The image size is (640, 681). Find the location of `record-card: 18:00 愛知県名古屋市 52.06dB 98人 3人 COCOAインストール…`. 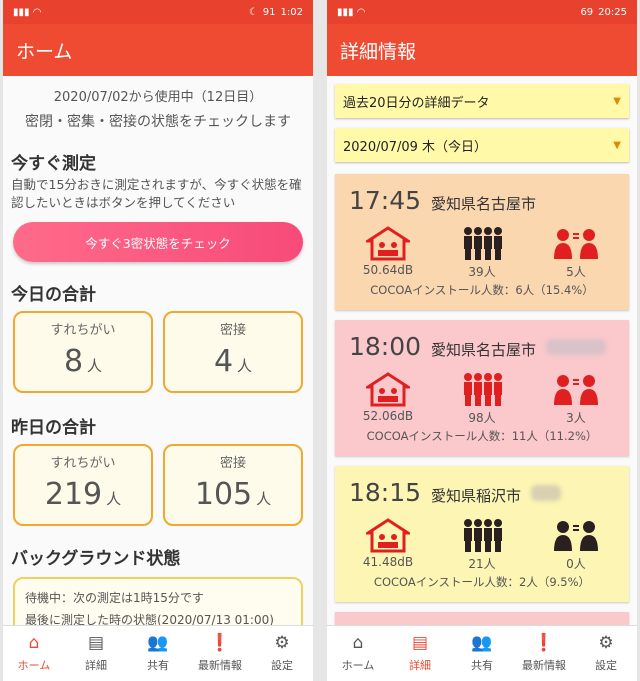

record-card: 18:00 愛知県名古屋市 52.06dB 98人 3人 COCOAインストール… is located at coordinates (482, 388).